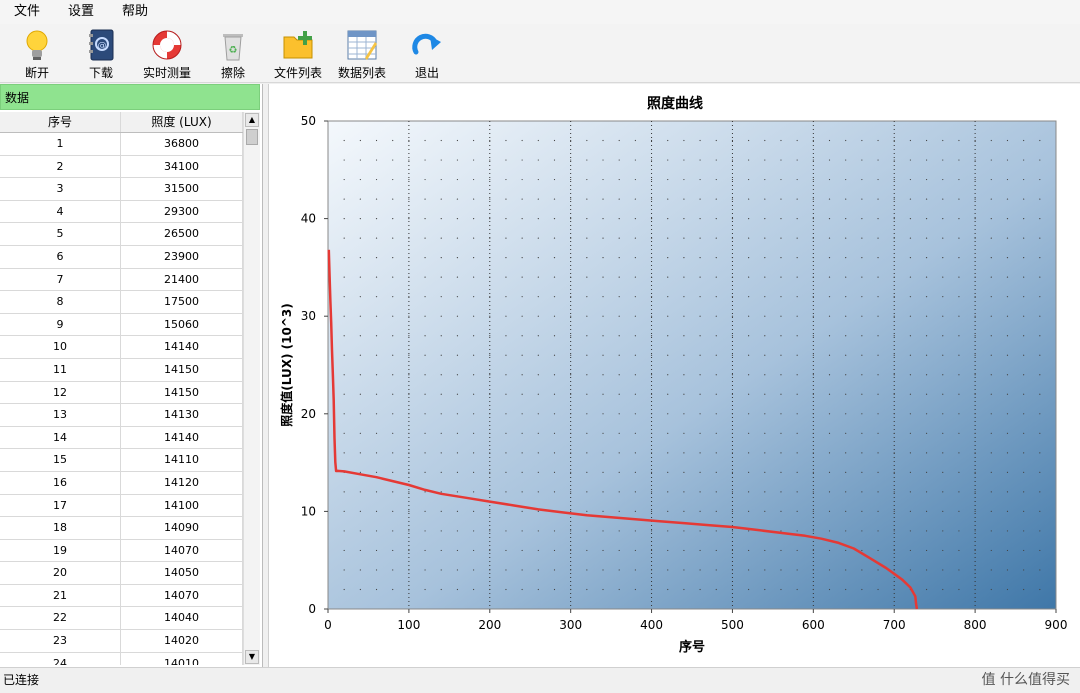  Describe the element at coordinates (121, 347) in the screenshot. I see `table-row: 10 14140` at that location.